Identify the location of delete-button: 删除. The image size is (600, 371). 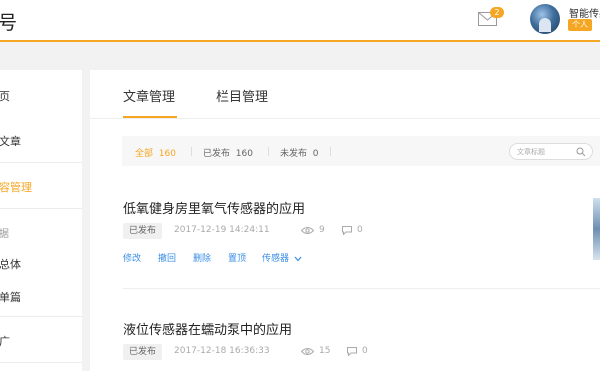
(202, 257).